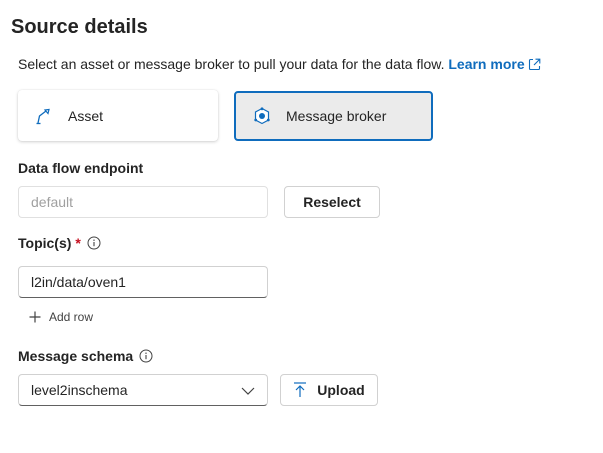  I want to click on message-broker-icon, so click(262, 116).